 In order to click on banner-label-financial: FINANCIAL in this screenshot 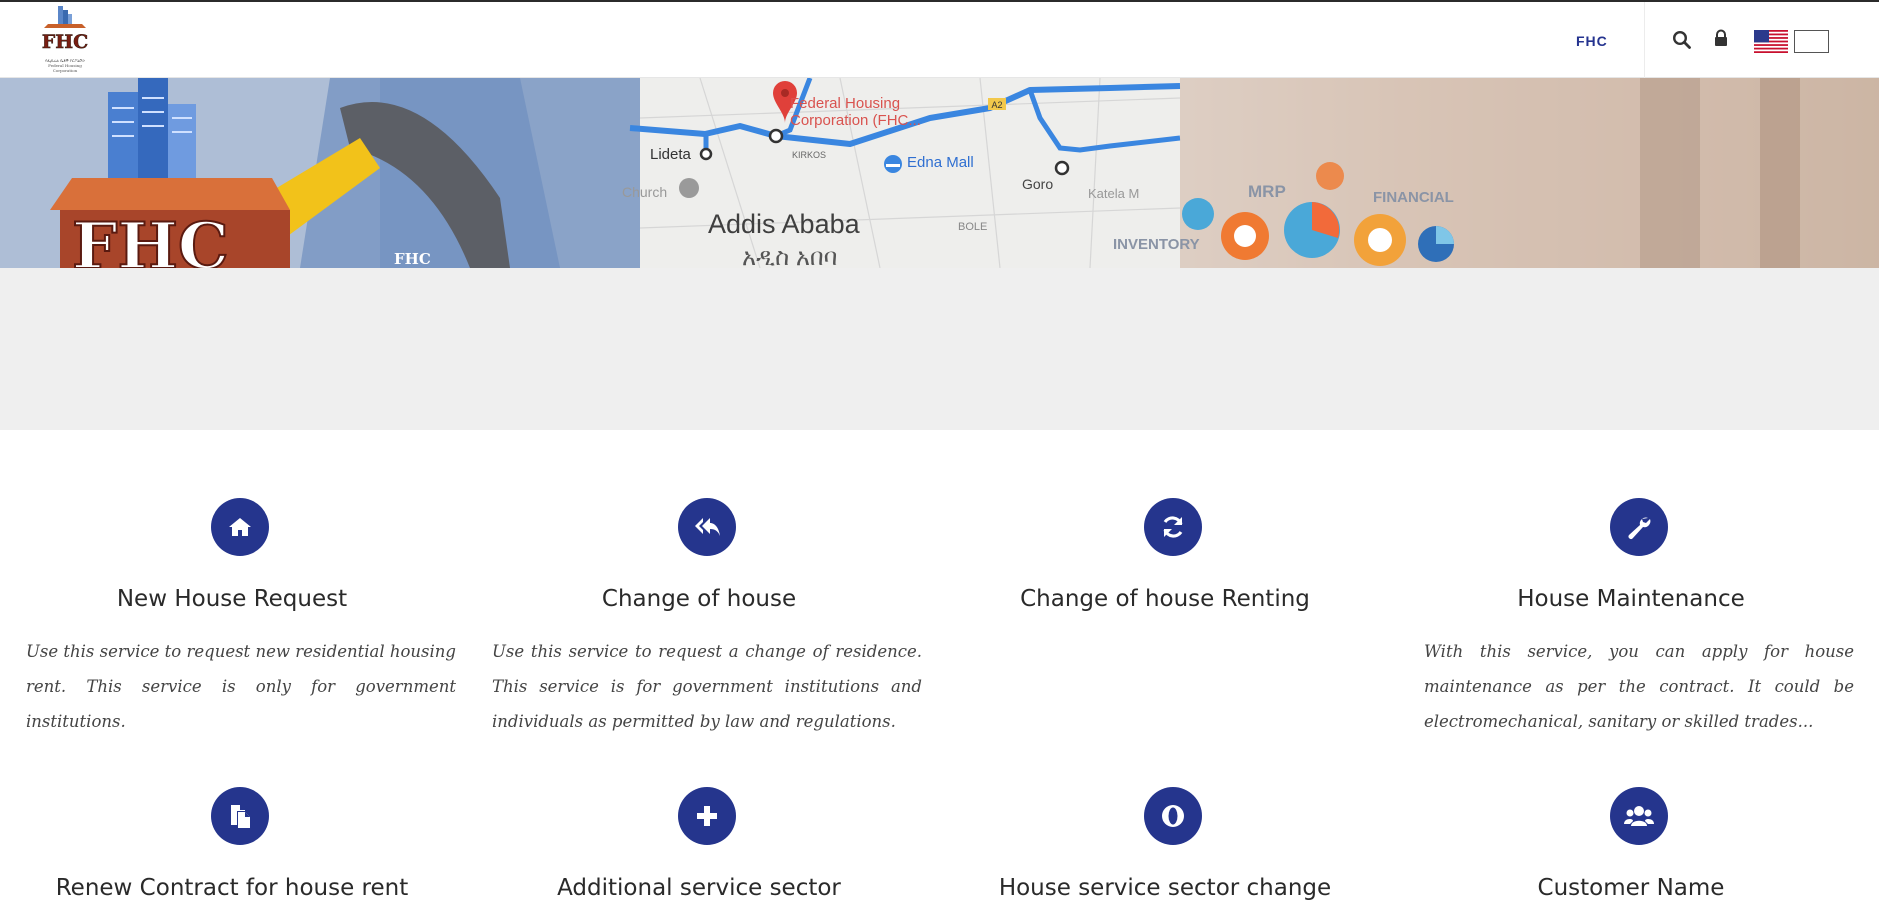, I will do `click(1413, 197)`.